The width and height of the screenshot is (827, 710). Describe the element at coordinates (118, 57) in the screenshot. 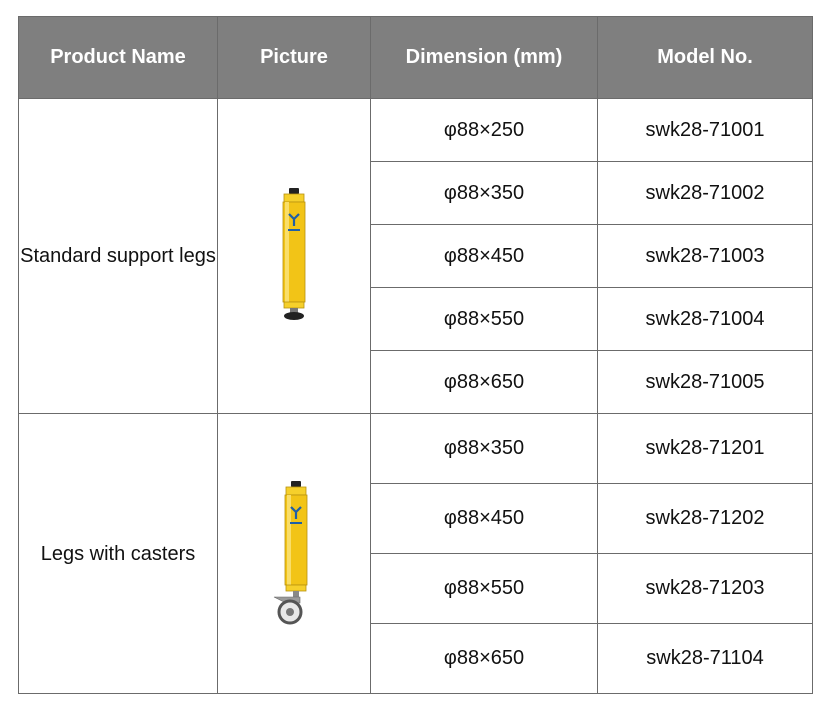

I see `header-product-name: Product Name` at that location.